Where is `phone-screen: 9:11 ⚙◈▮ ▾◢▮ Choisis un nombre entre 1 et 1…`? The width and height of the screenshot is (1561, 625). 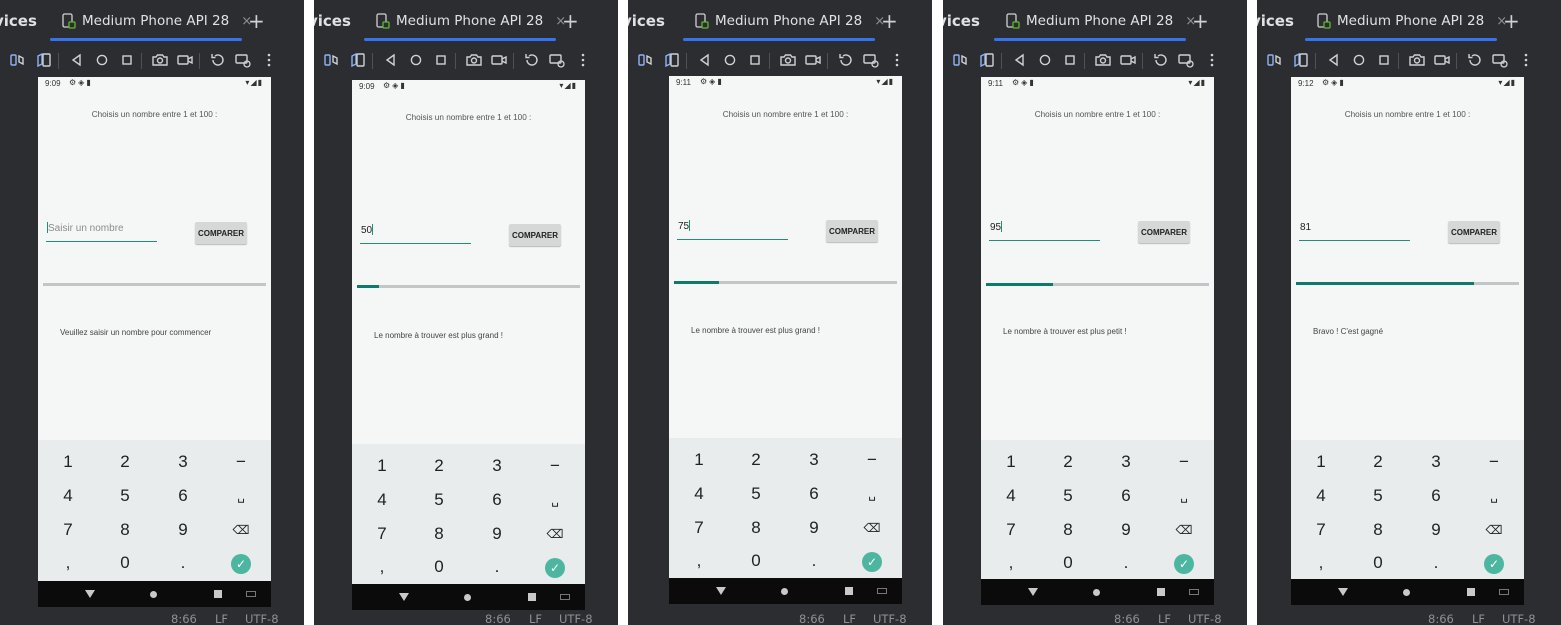 phone-screen: 9:11 ⚙◈▮ ▾◢▮ Choisis un nombre entre 1 et 1… is located at coordinates (1097, 341).